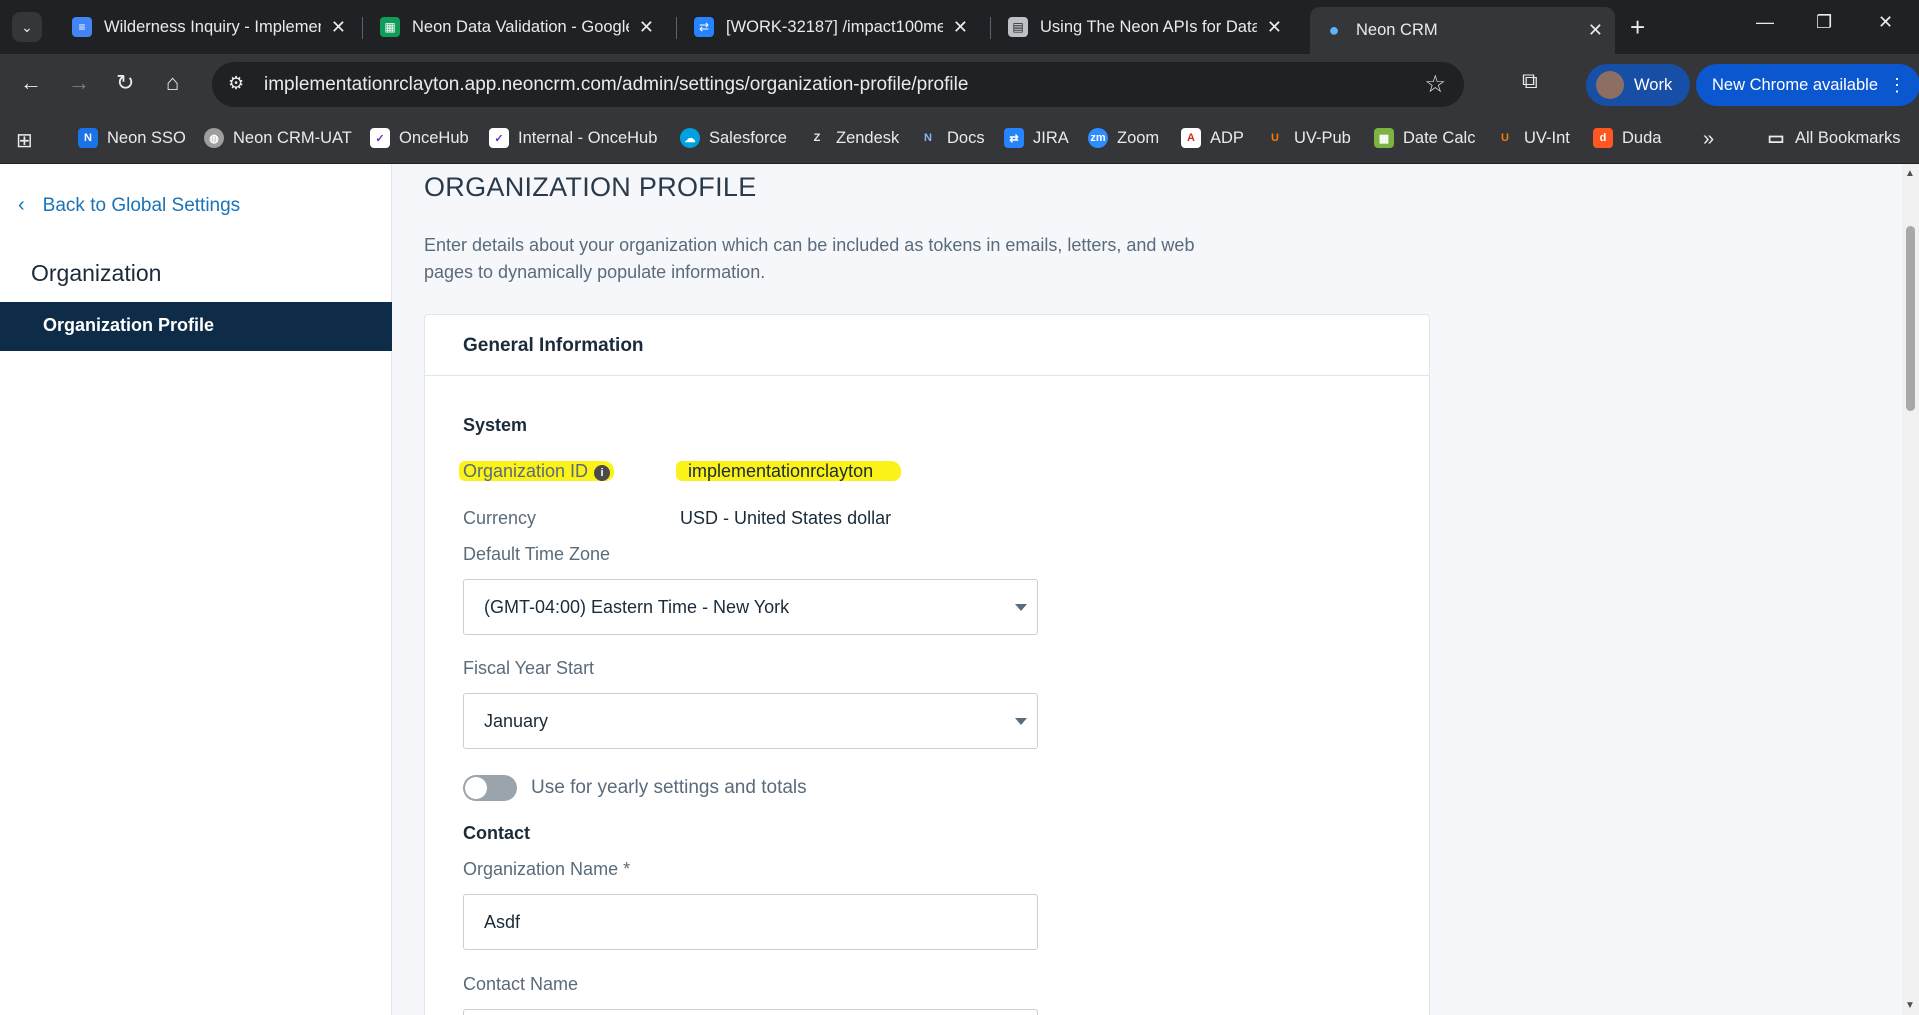 The height and width of the screenshot is (1015, 1919). Describe the element at coordinates (853, 138) in the screenshot. I see `bookmark-zendesk: Z Zendesk` at that location.